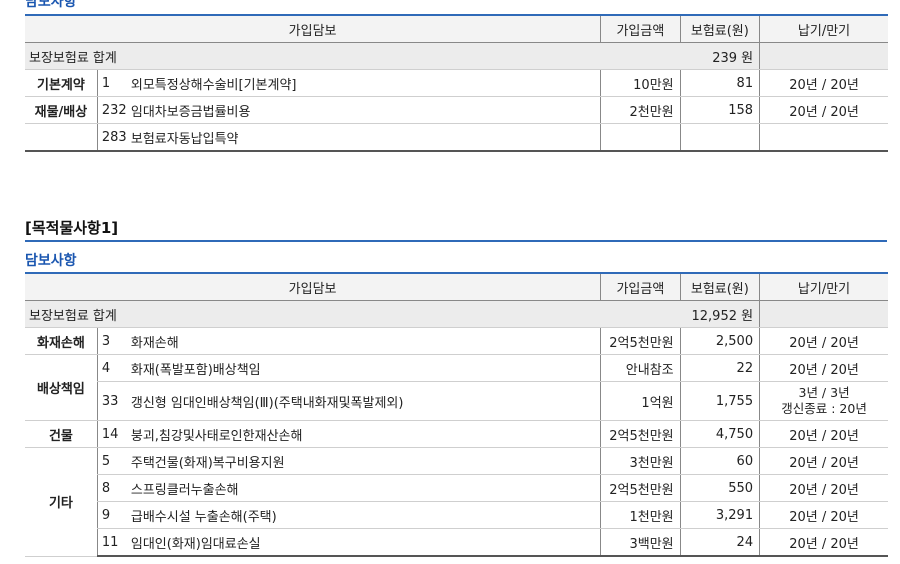 Image resolution: width=900 pixels, height=564 pixels. What do you see at coordinates (111, 461) in the screenshot?
I see `coverage-code: 5` at bounding box center [111, 461].